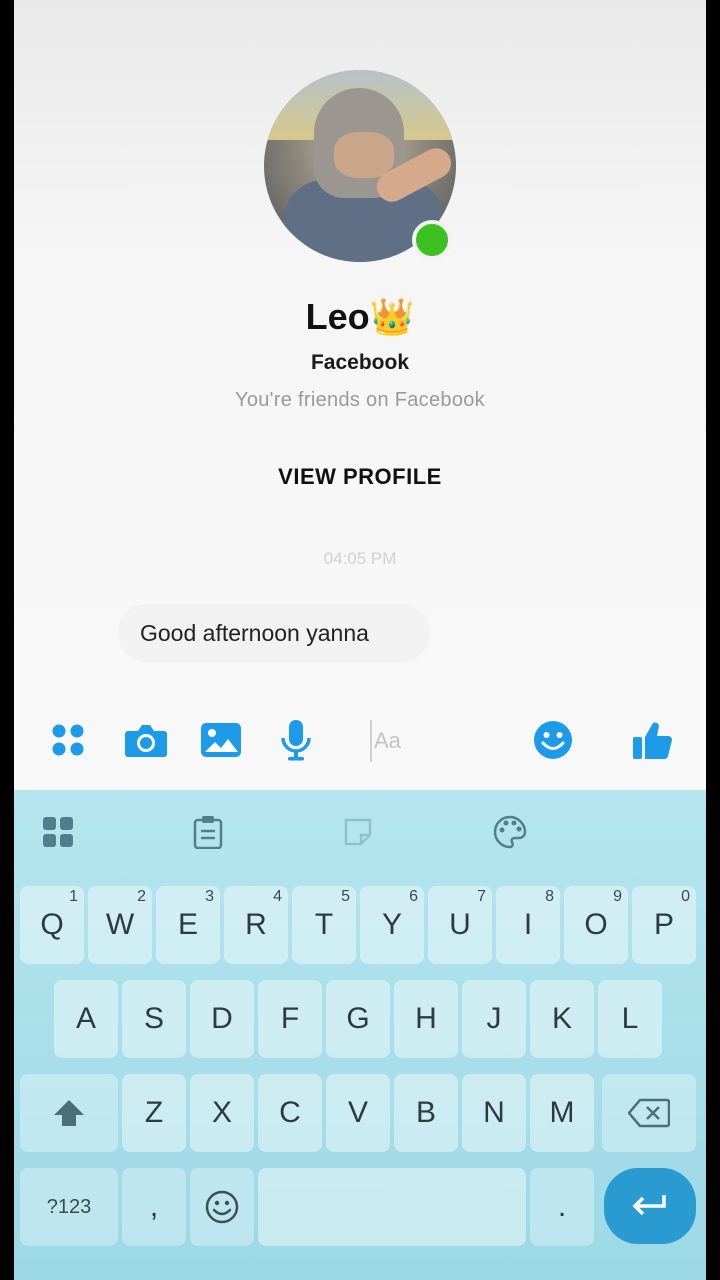 The width and height of the screenshot is (720, 1280). What do you see at coordinates (324, 925) in the screenshot?
I see `key-t: T5` at bounding box center [324, 925].